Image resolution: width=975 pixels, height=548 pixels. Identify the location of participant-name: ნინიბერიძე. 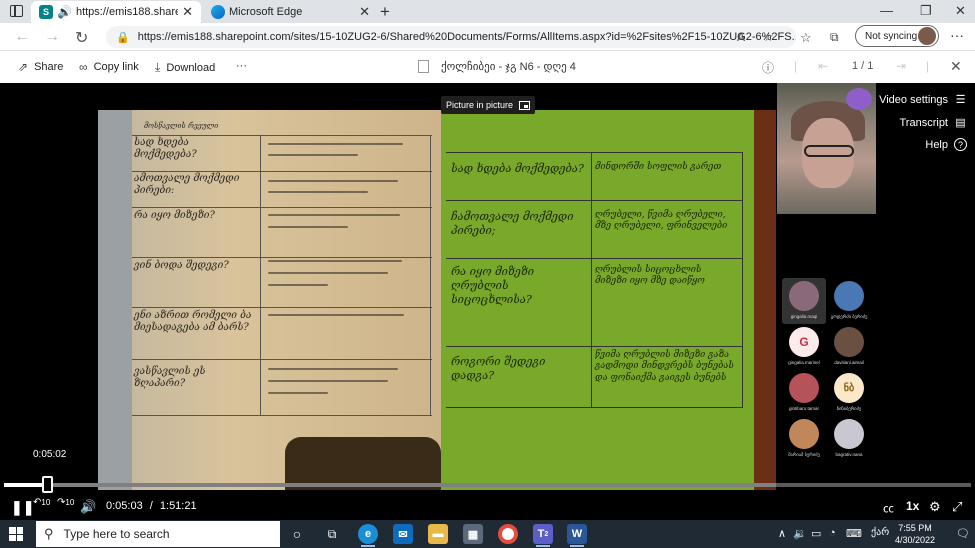
(849, 408).